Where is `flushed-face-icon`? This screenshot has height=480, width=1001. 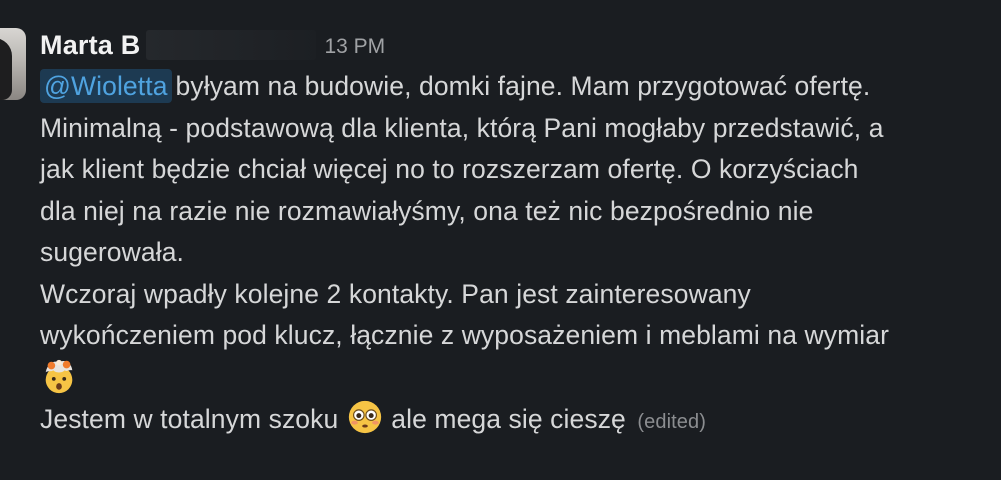
flushed-face-icon is located at coordinates (365, 417).